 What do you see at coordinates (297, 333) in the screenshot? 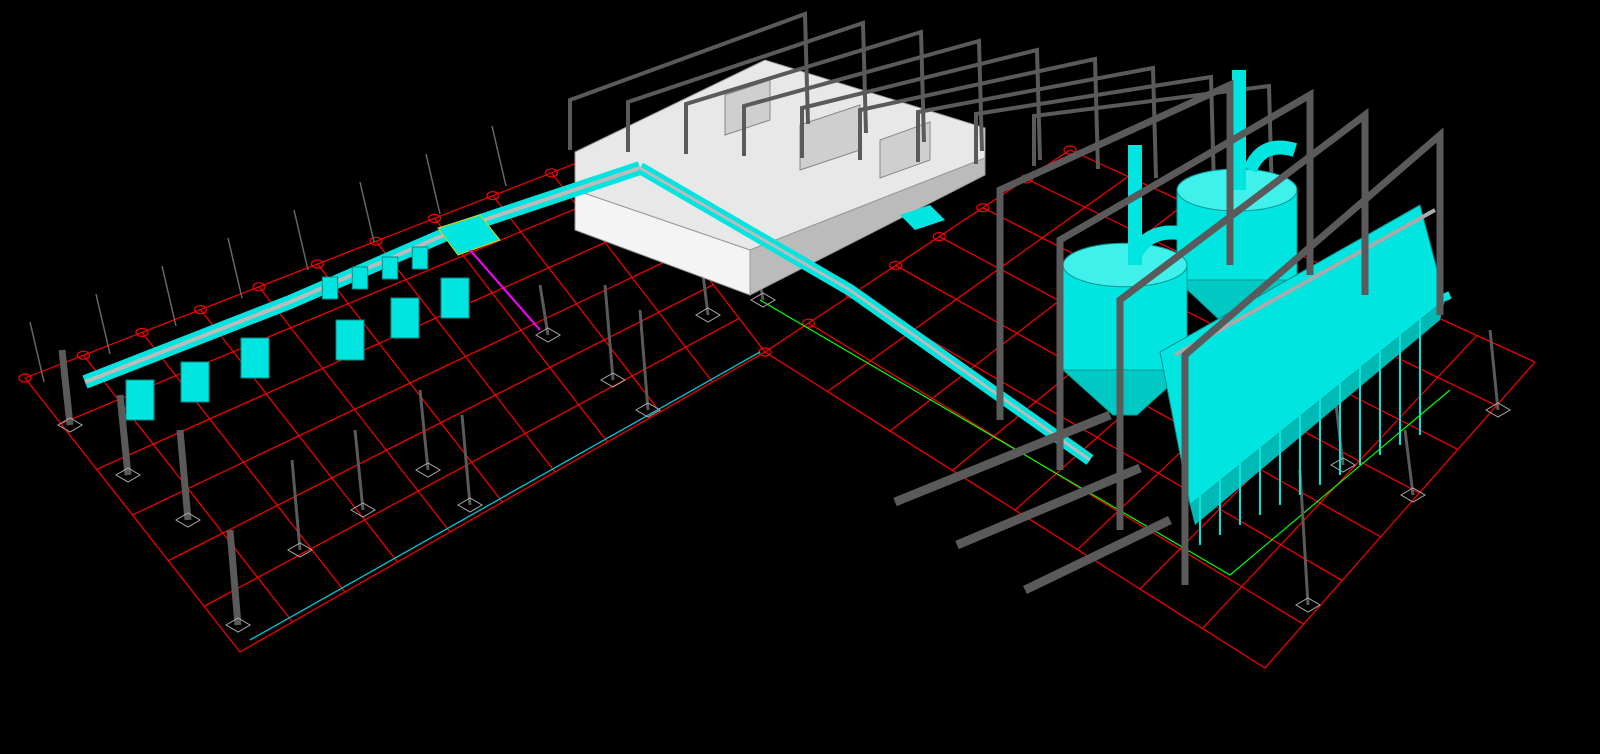
I see `machines` at bounding box center [297, 333].